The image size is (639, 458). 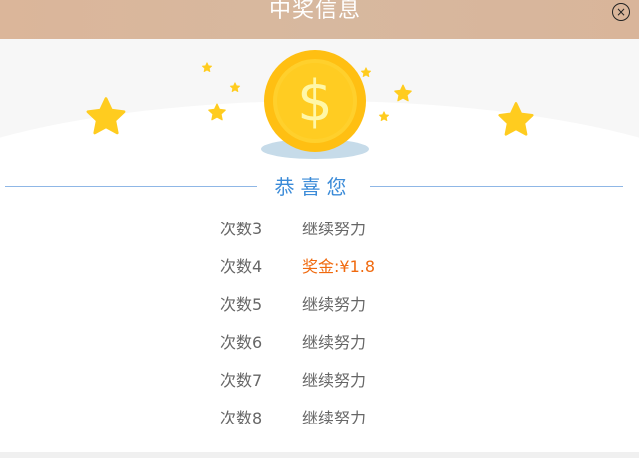 I want to click on close-glyph: ×, so click(x=621, y=12).